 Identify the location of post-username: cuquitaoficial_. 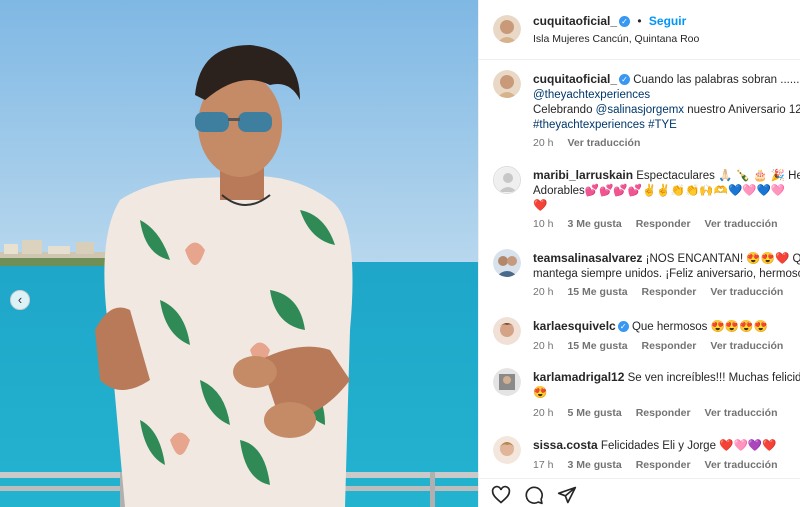
(575, 21).